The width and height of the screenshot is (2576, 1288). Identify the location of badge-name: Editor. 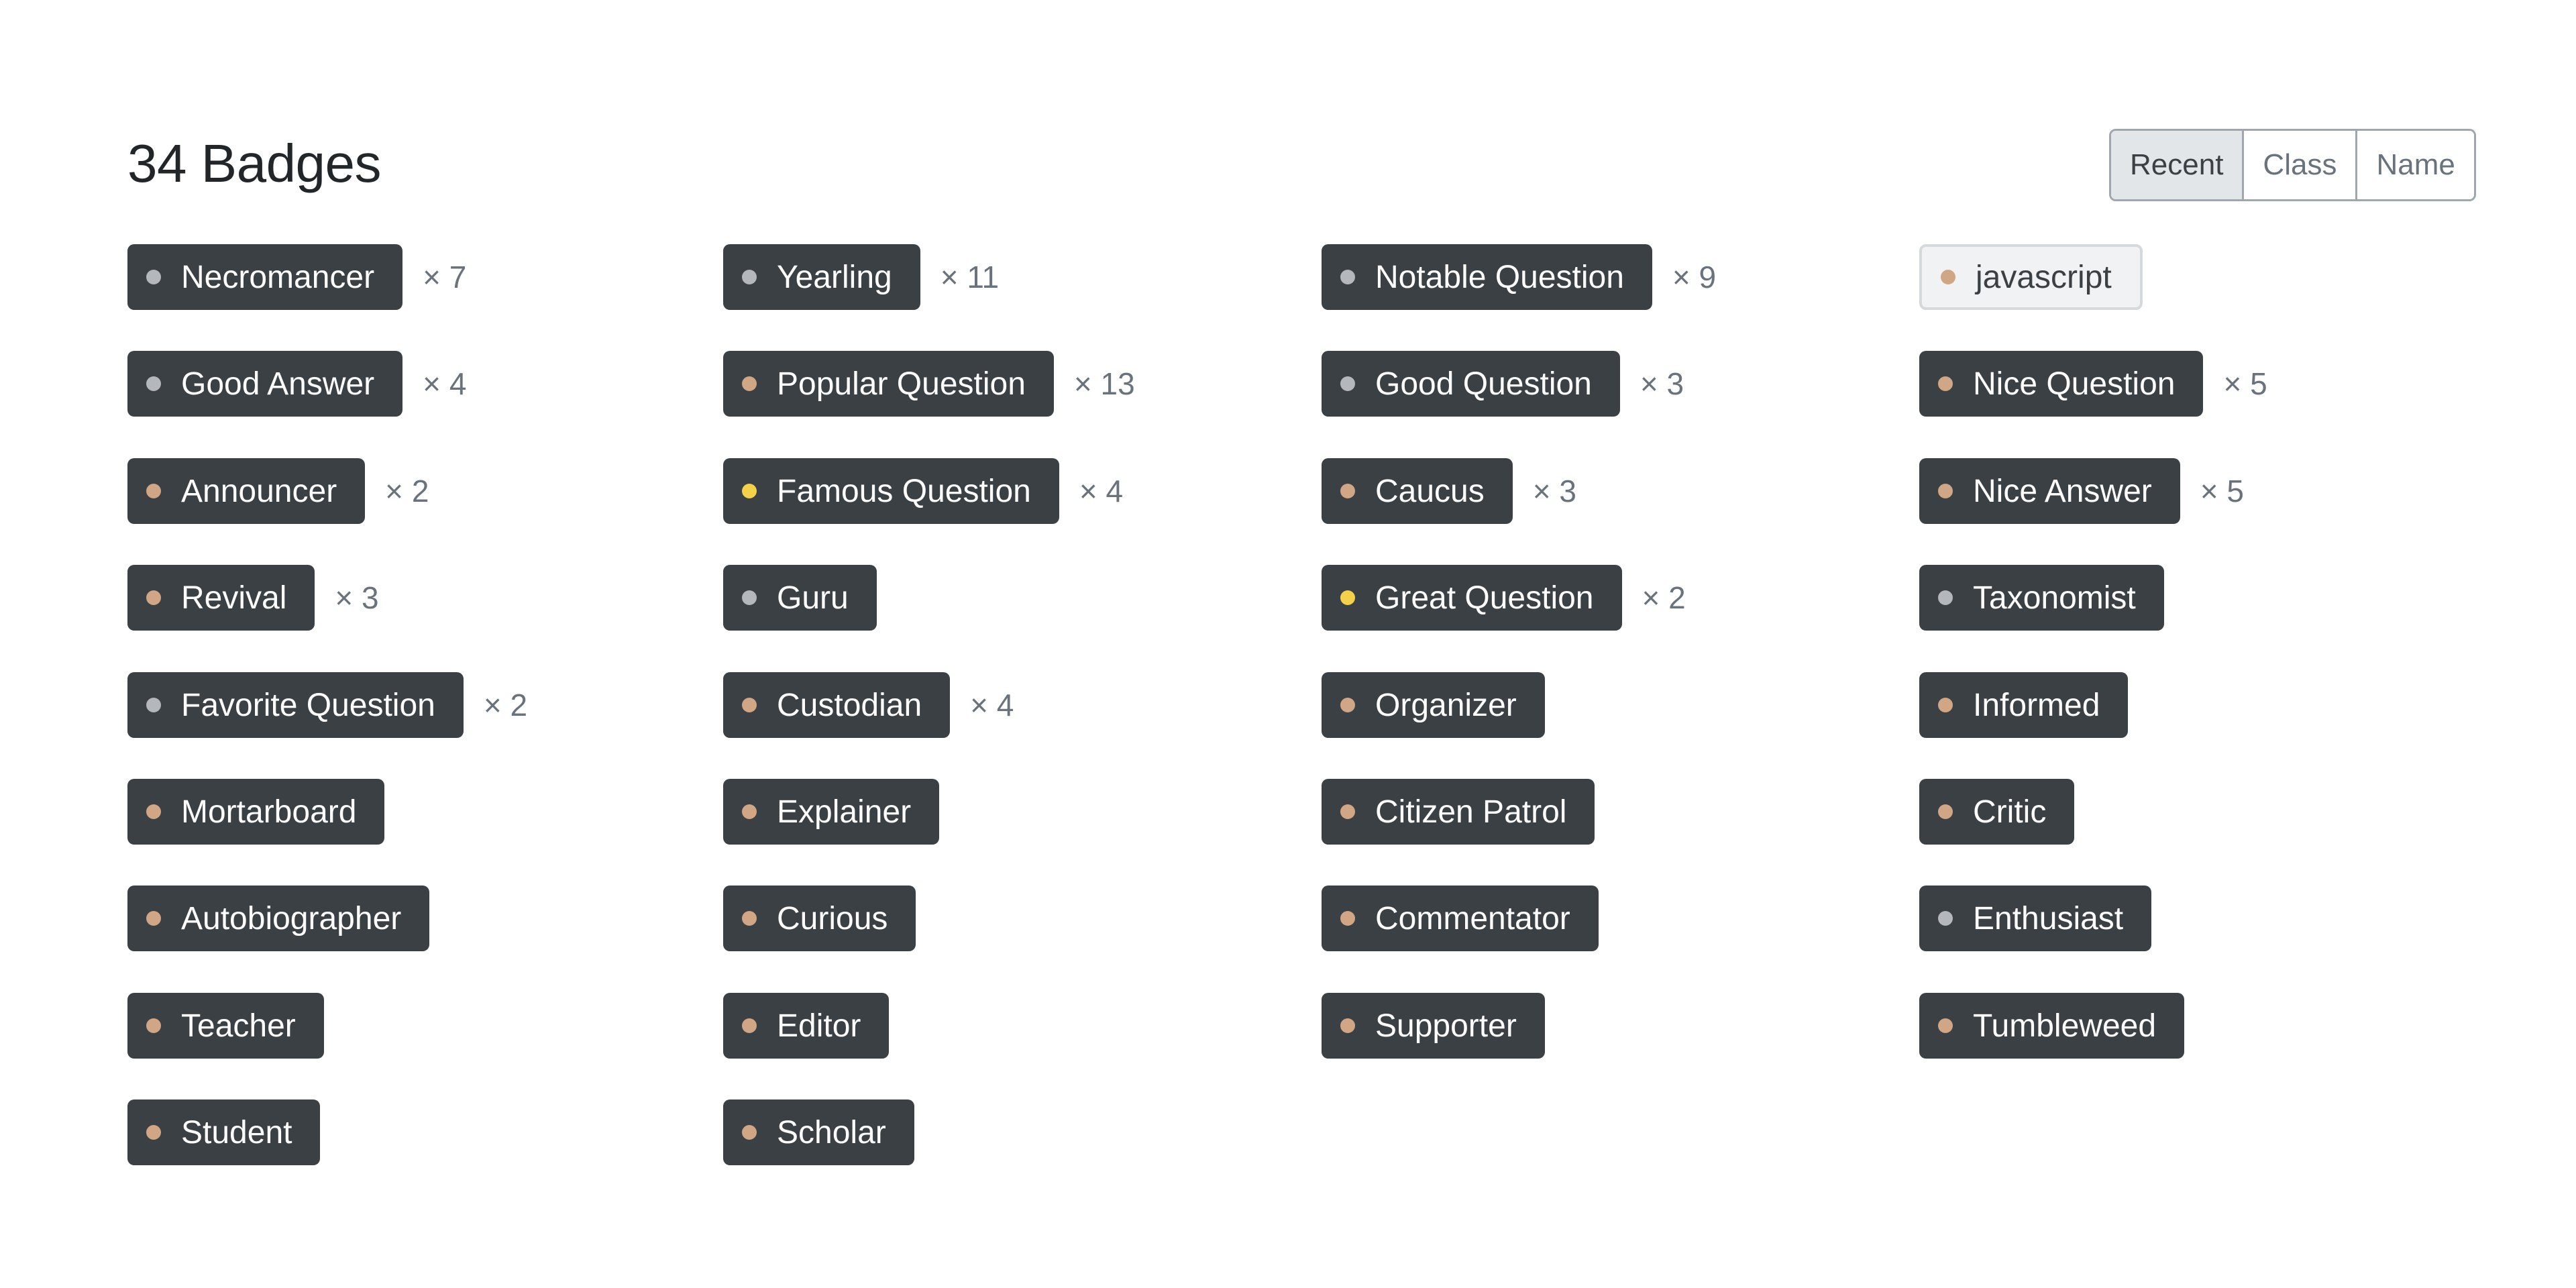
(819, 1026).